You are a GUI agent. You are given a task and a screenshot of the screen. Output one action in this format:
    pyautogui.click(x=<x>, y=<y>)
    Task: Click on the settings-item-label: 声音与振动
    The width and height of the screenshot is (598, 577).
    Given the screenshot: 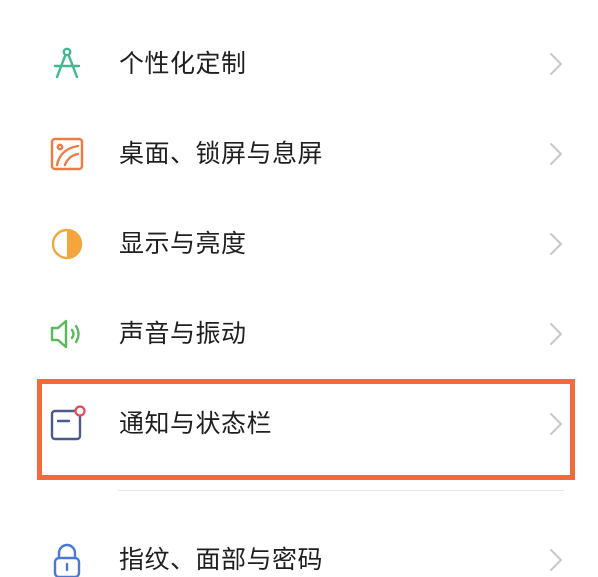 What is the action you would take?
    pyautogui.click(x=183, y=333)
    